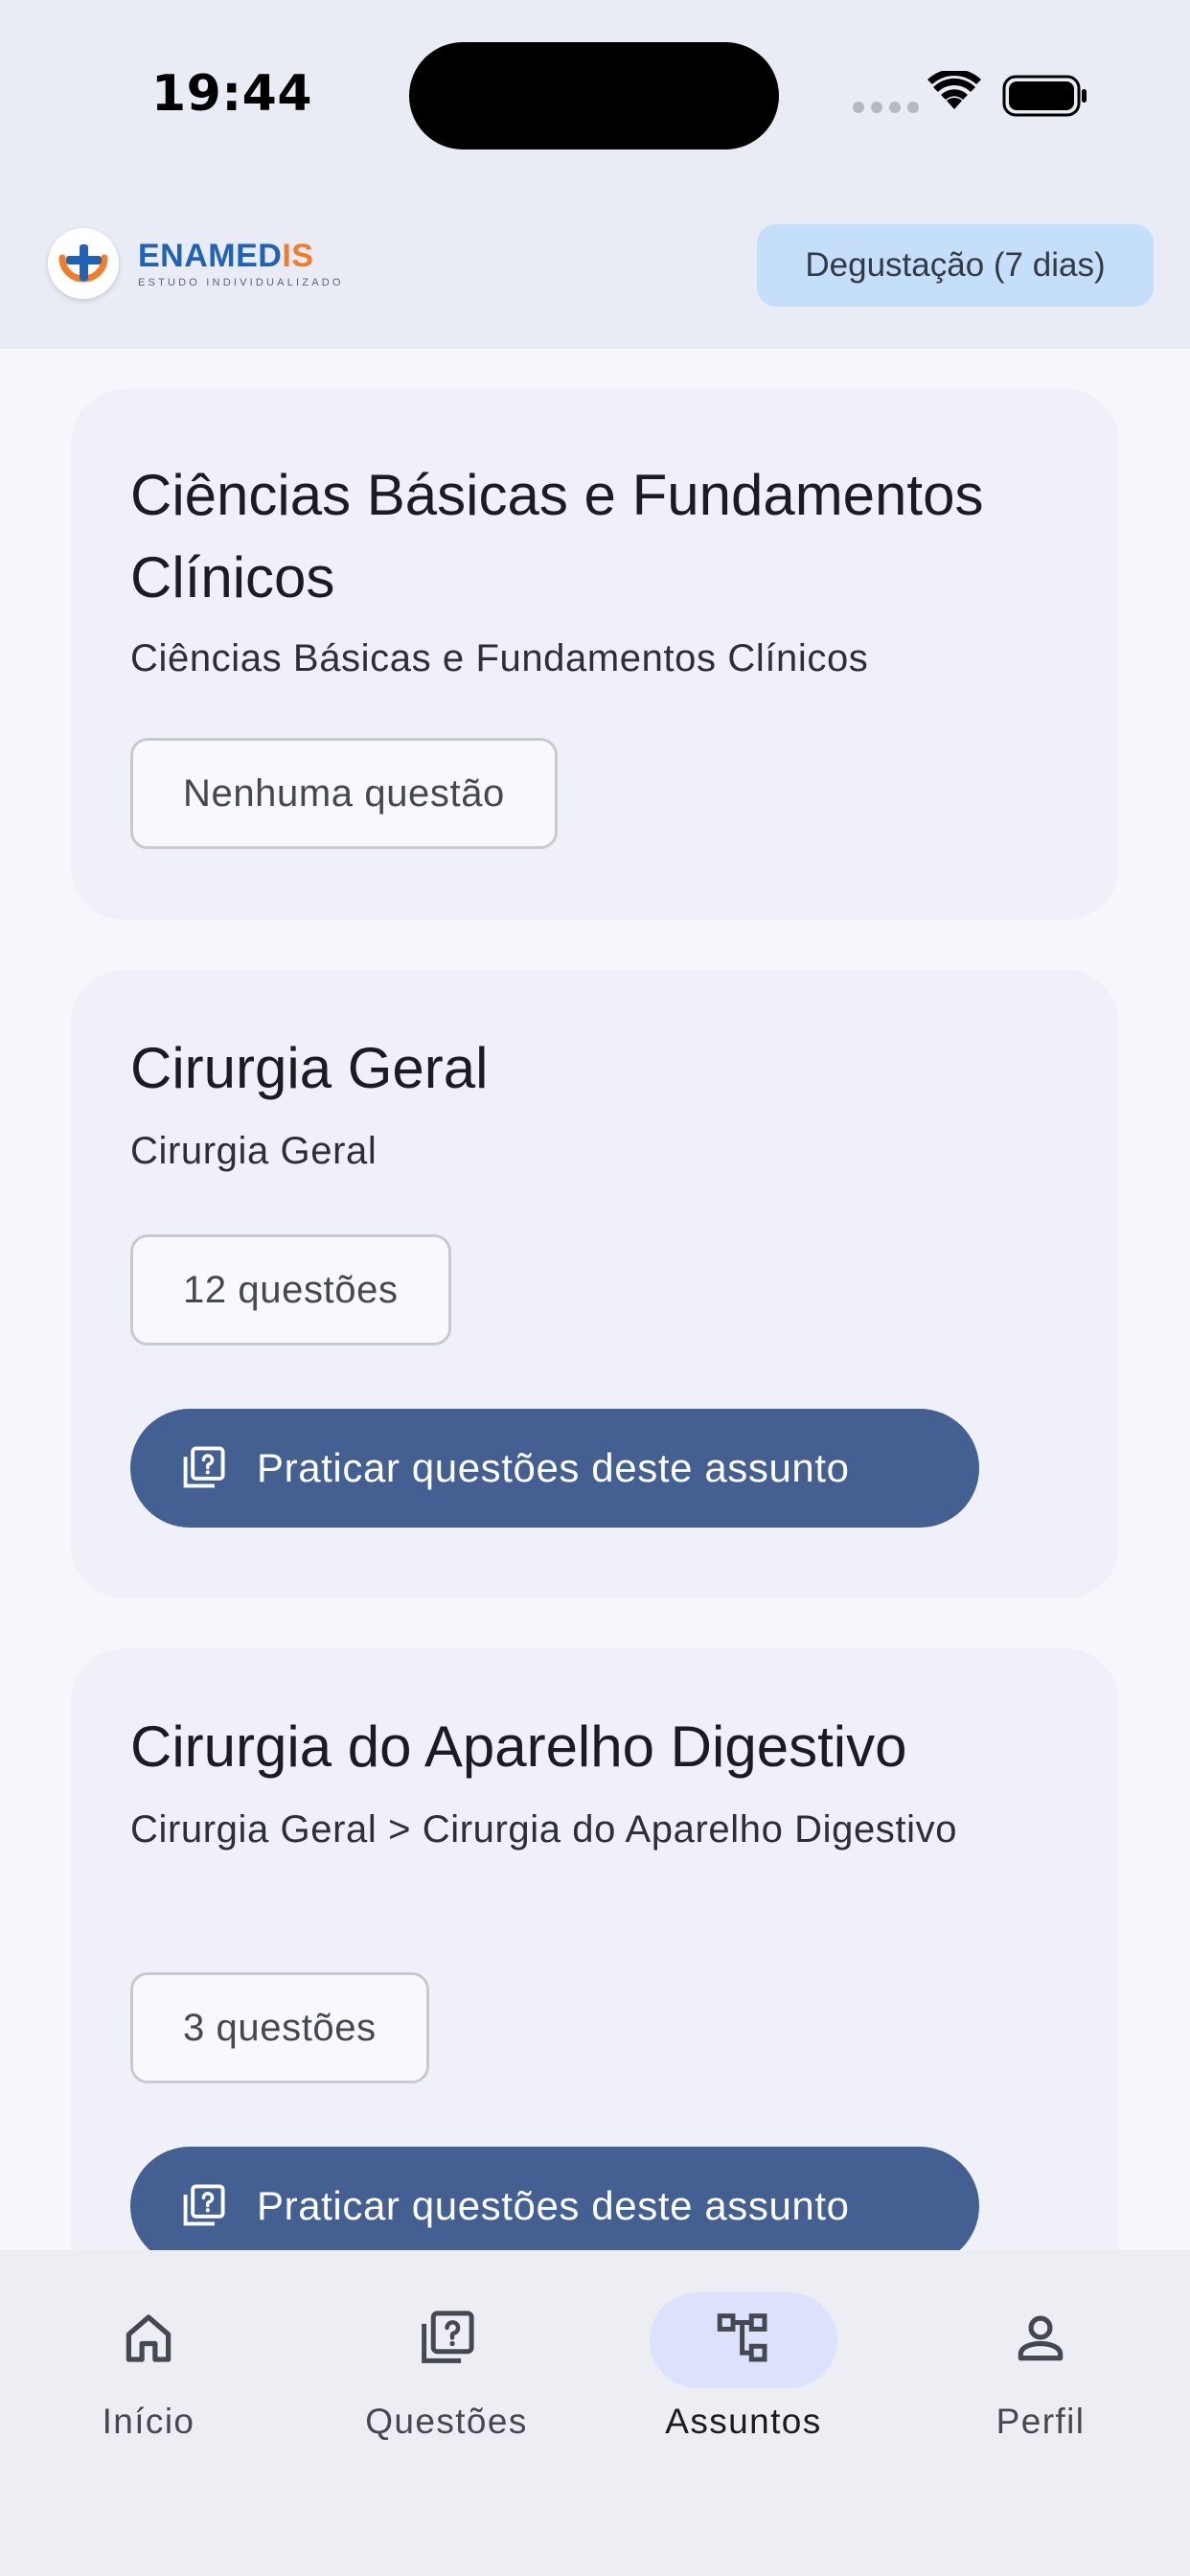  I want to click on status-time: 19:44, so click(232, 94).